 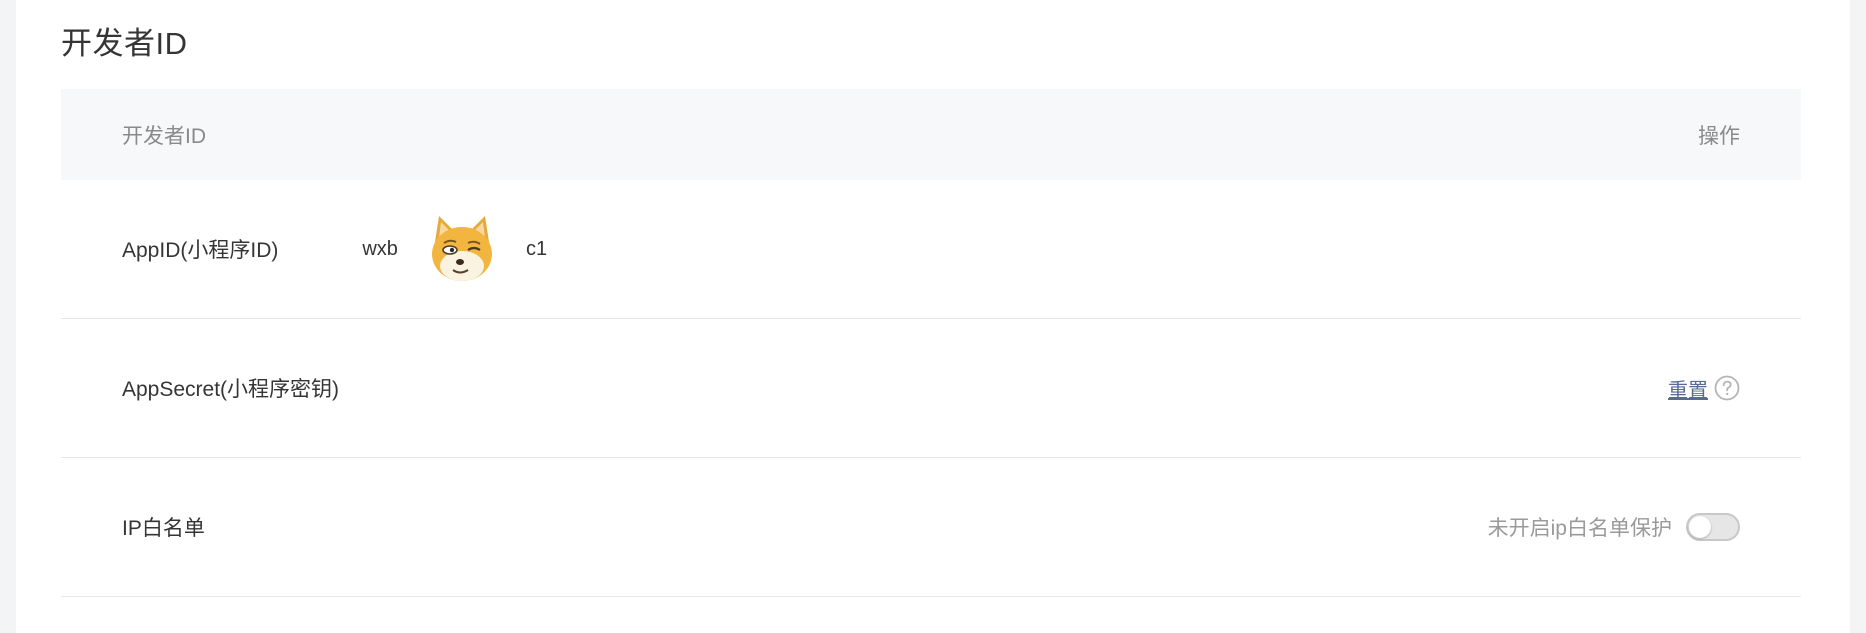 What do you see at coordinates (380, 248) in the screenshot?
I see `appid-value-prefix: wxb` at bounding box center [380, 248].